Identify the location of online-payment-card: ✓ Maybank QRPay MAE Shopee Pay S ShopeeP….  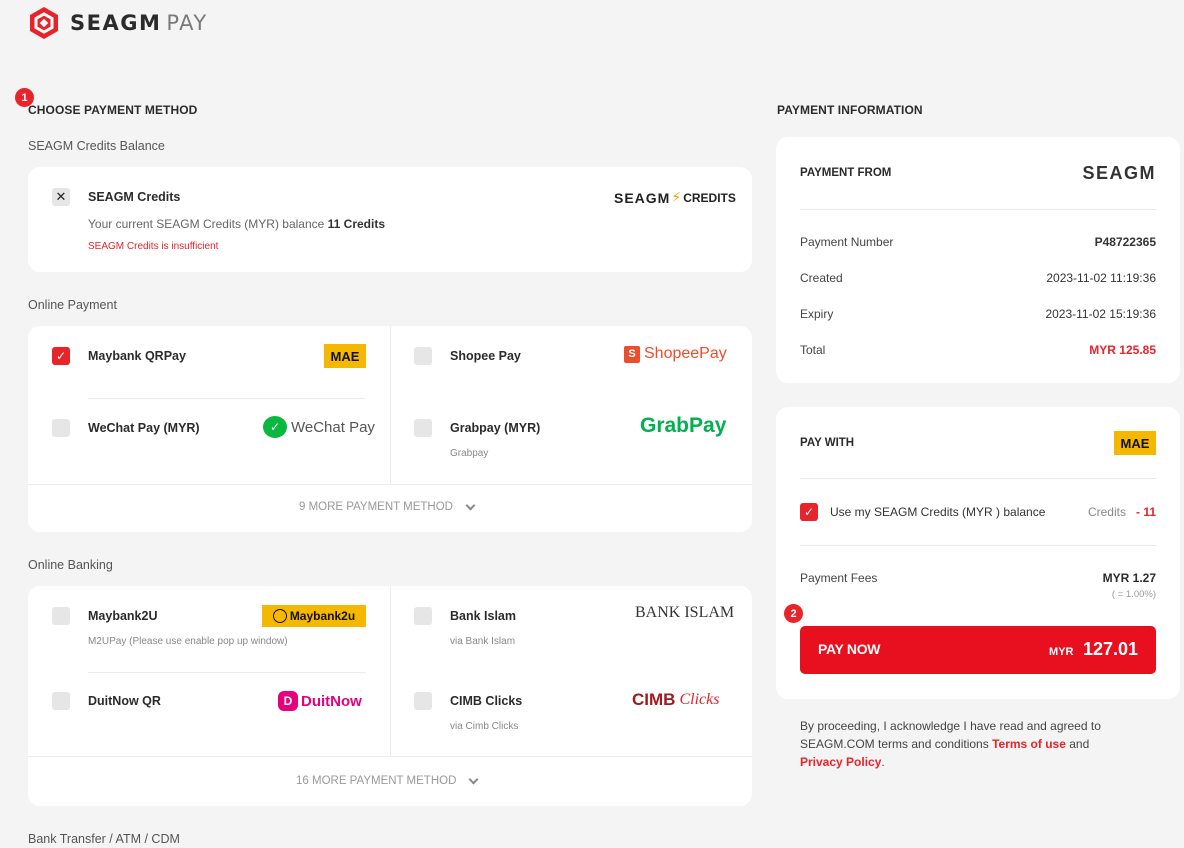
(390, 429).